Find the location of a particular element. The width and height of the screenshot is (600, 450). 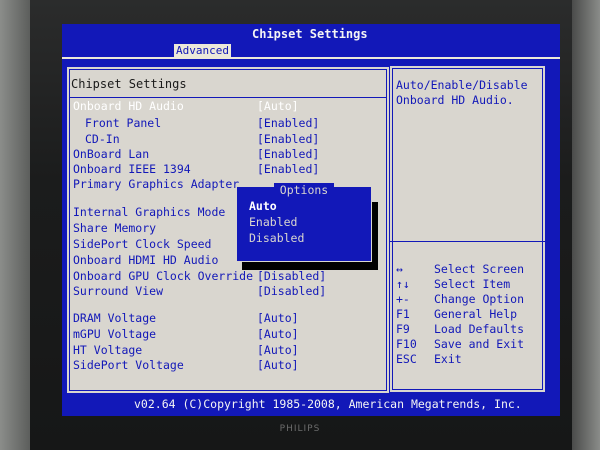

setting-label: SidePort Clock Speed is located at coordinates (142, 244).